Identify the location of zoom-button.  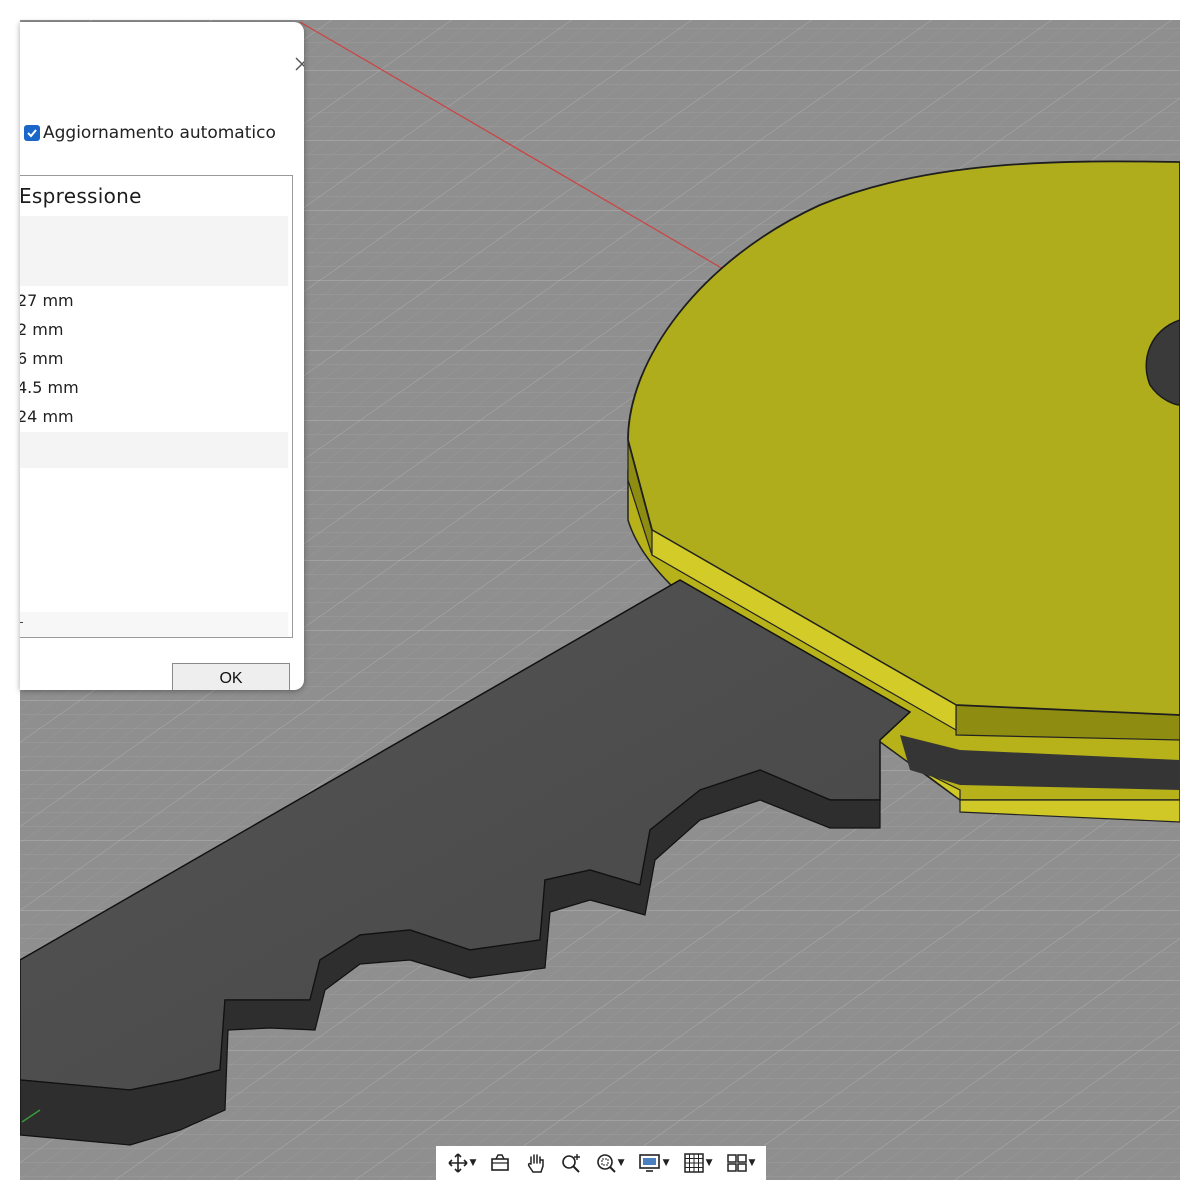
(571, 1163).